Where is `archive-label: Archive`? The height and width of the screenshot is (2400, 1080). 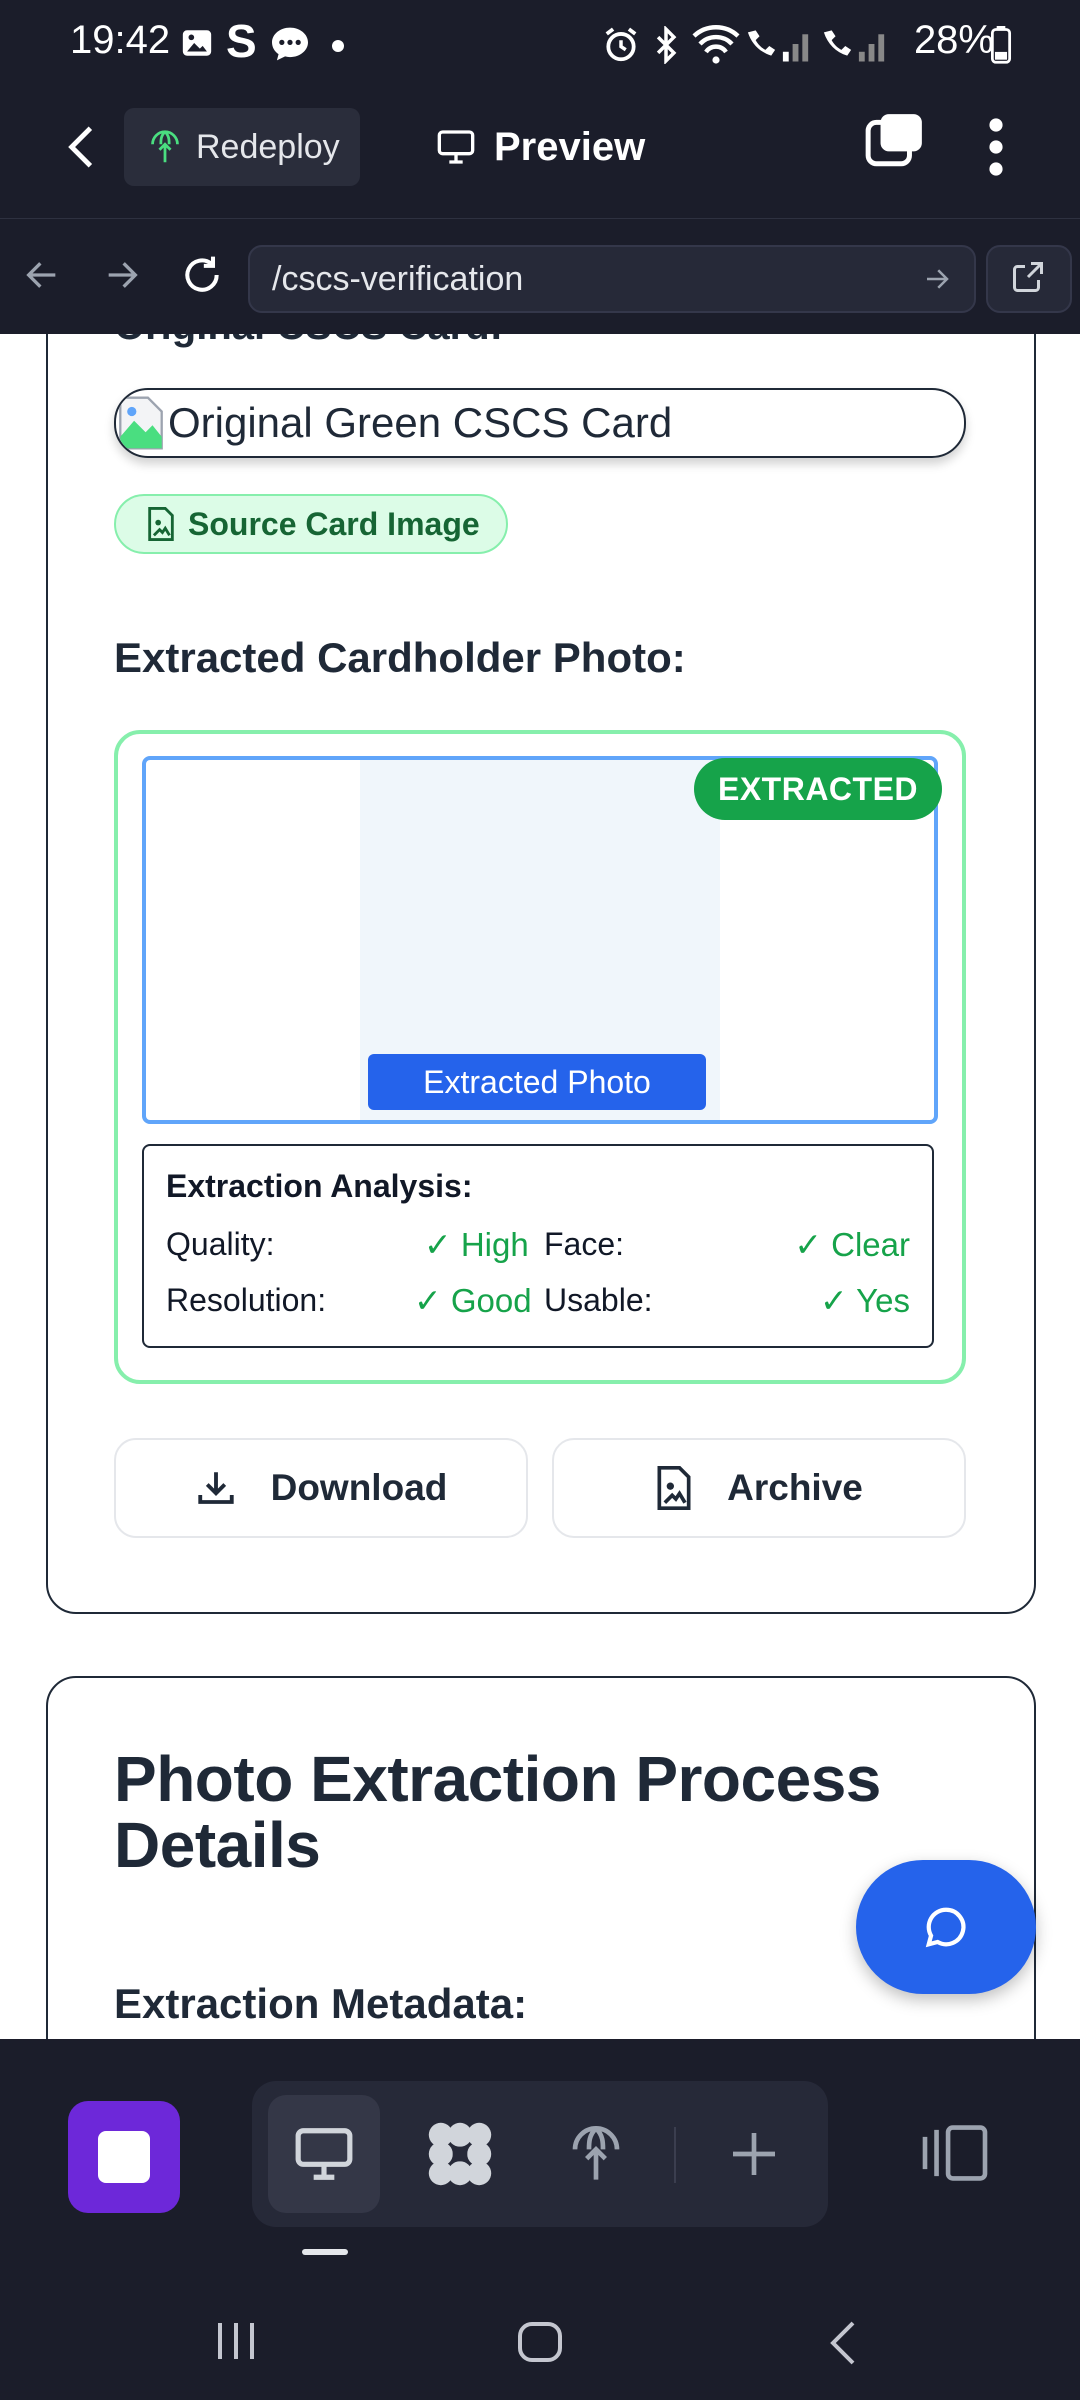
archive-label: Archive is located at coordinates (795, 1487).